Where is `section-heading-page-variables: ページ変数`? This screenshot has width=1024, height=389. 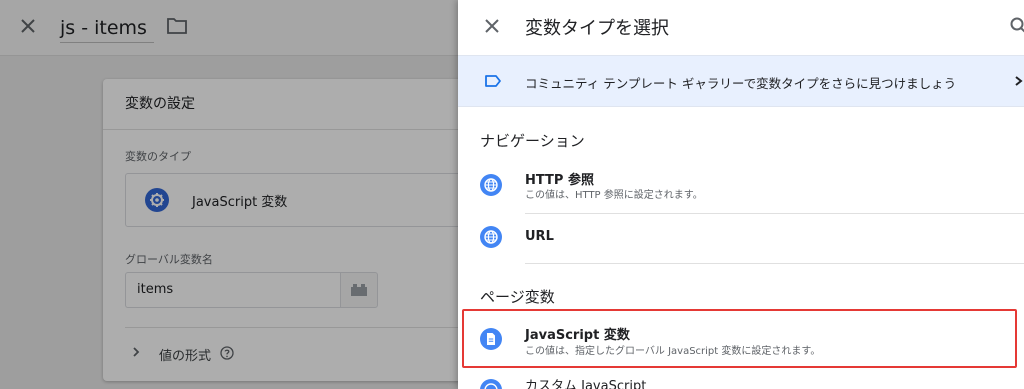 section-heading-page-variables: ページ変数 is located at coordinates (517, 297).